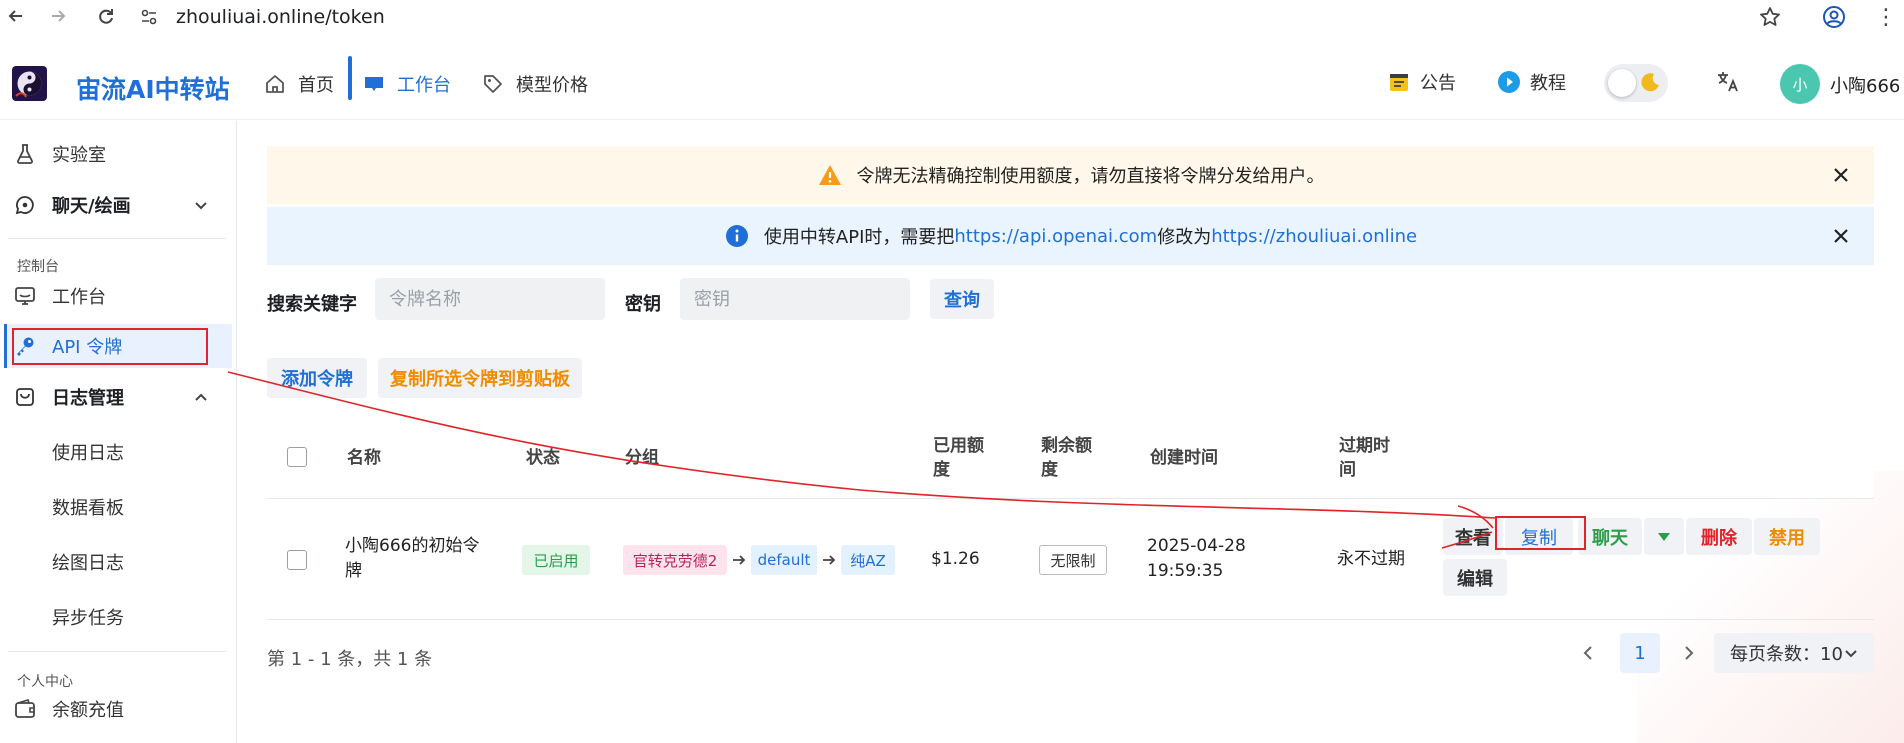  Describe the element at coordinates (91, 206) in the screenshot. I see `sidebar-item-label: 聊天/绘画` at that location.